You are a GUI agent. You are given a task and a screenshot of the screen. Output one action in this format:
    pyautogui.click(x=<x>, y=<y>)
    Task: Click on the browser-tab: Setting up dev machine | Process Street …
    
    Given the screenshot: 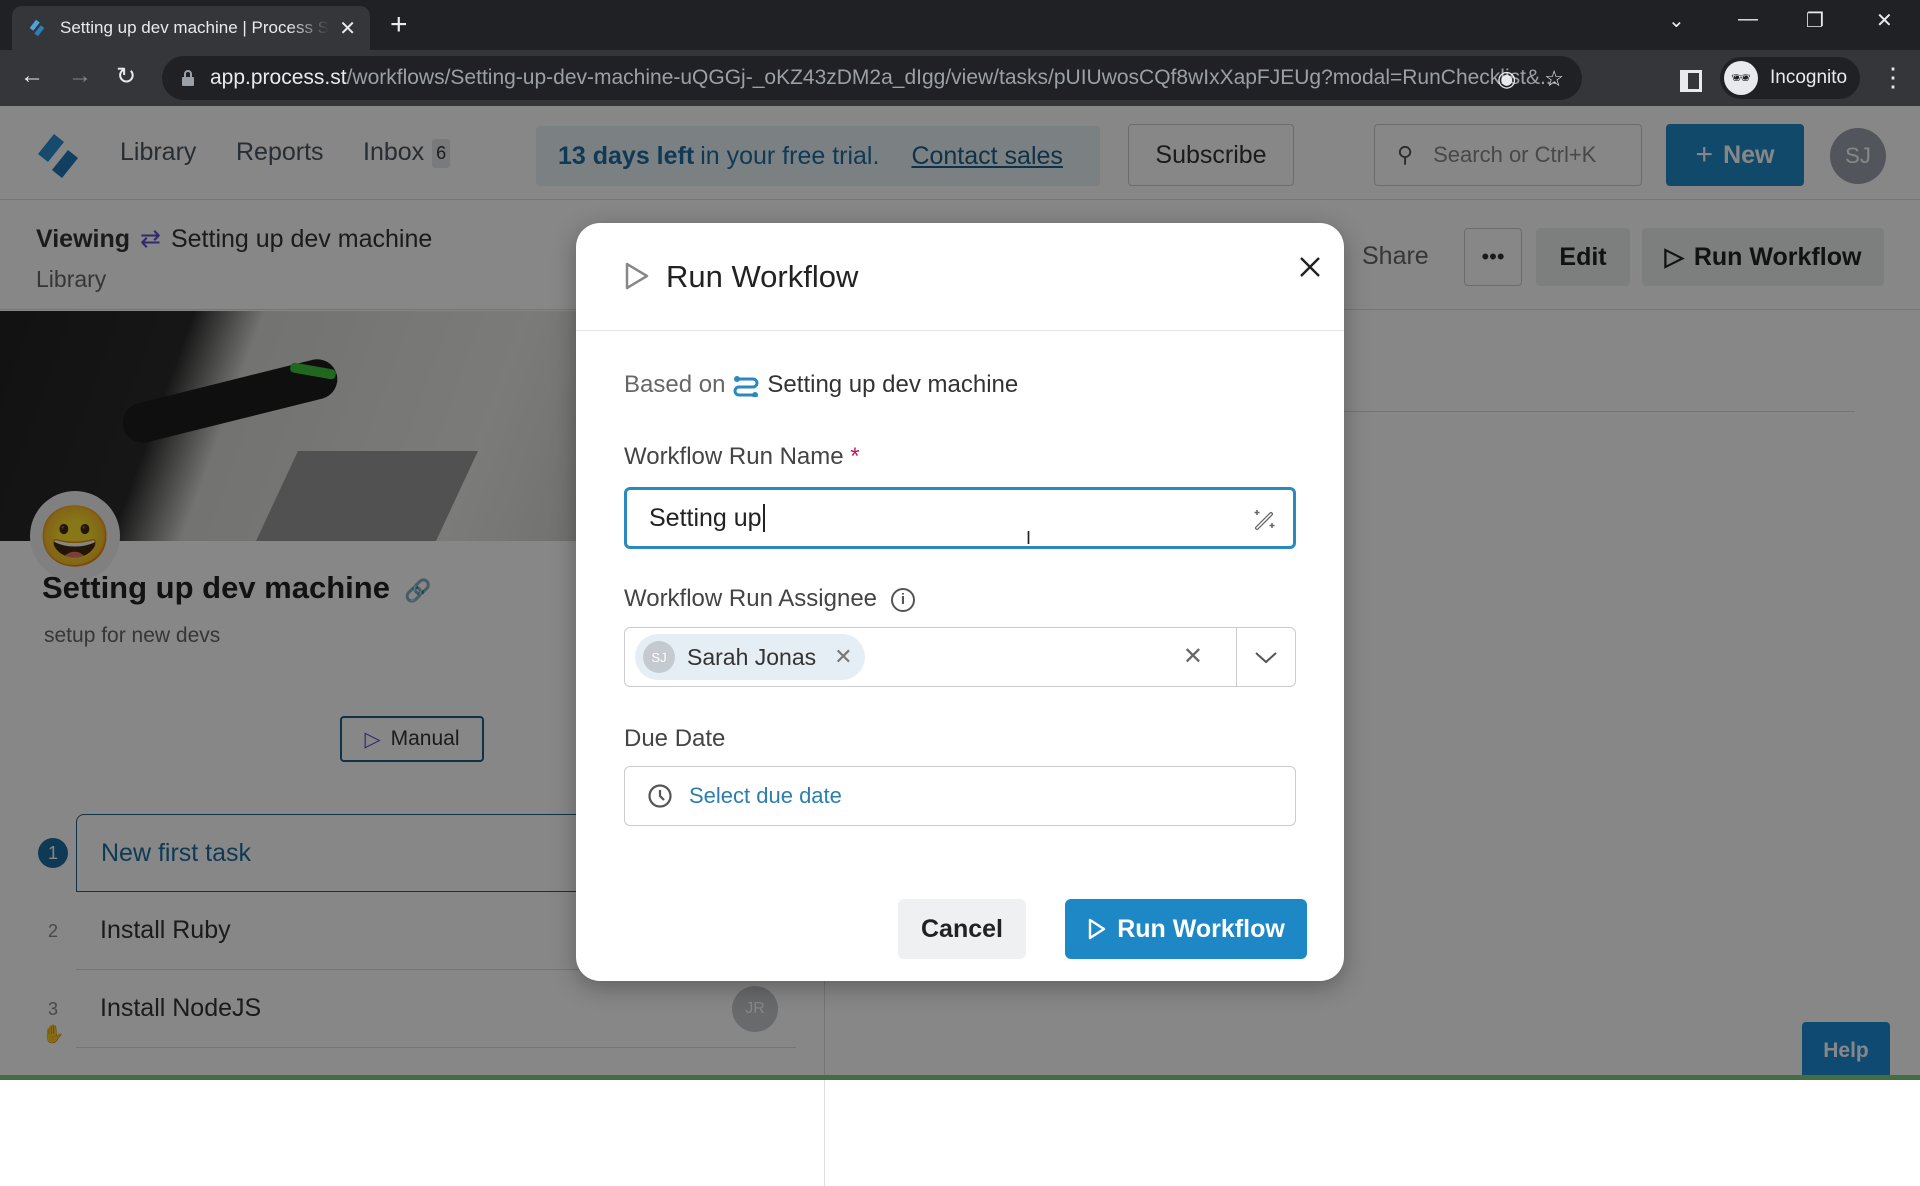 What is the action you would take?
    pyautogui.click(x=191, y=28)
    